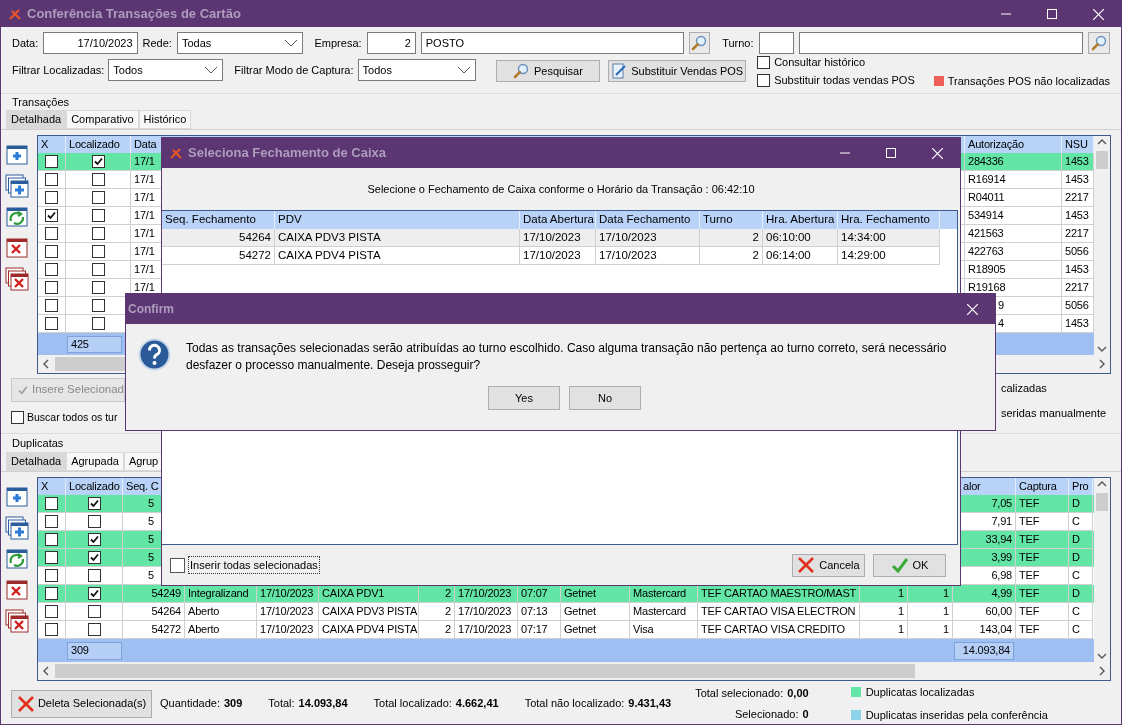 This screenshot has width=1122, height=725. Describe the element at coordinates (551, 256) in the screenshot. I see `table-row: 54272 CAIXA PDV4 PISTA 17/10/2023 17/10/2023 2 06:14:00 14:29:00` at that location.